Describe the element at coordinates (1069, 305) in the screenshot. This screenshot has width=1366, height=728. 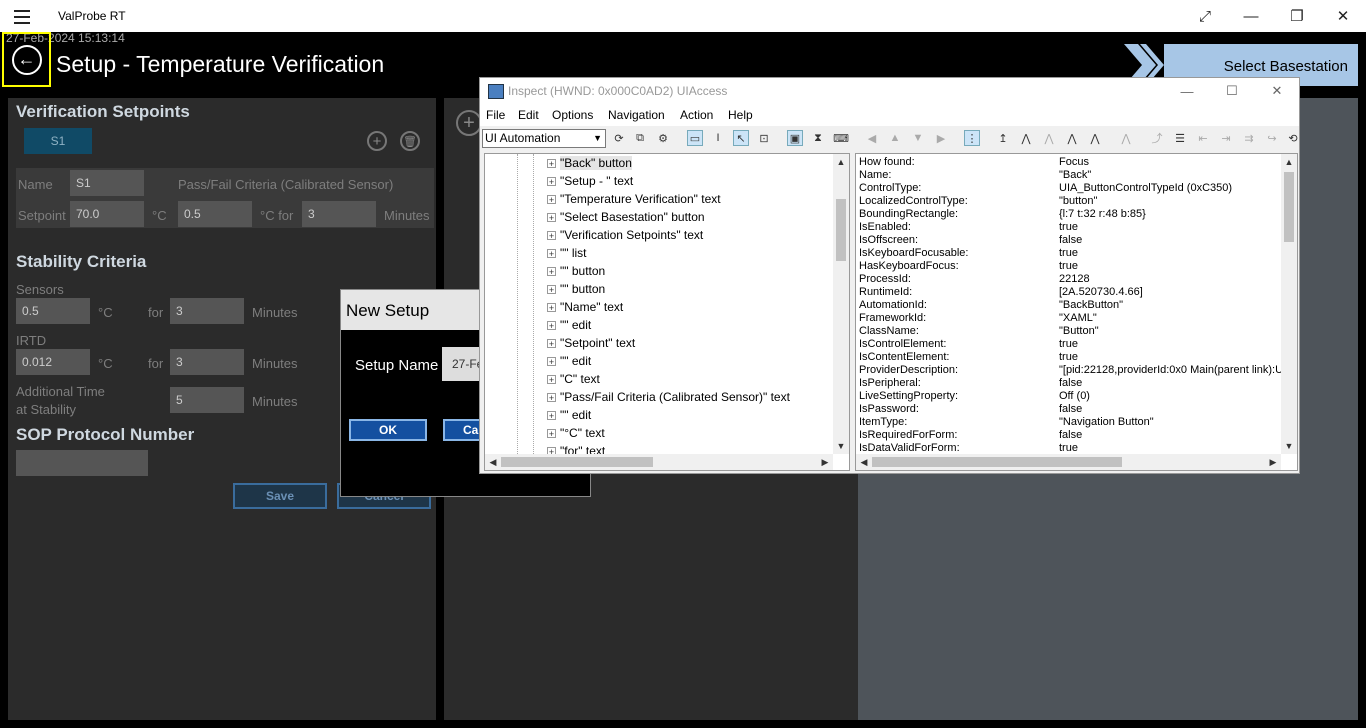
I see `property-row: AutomationId: "BackButton"` at that location.